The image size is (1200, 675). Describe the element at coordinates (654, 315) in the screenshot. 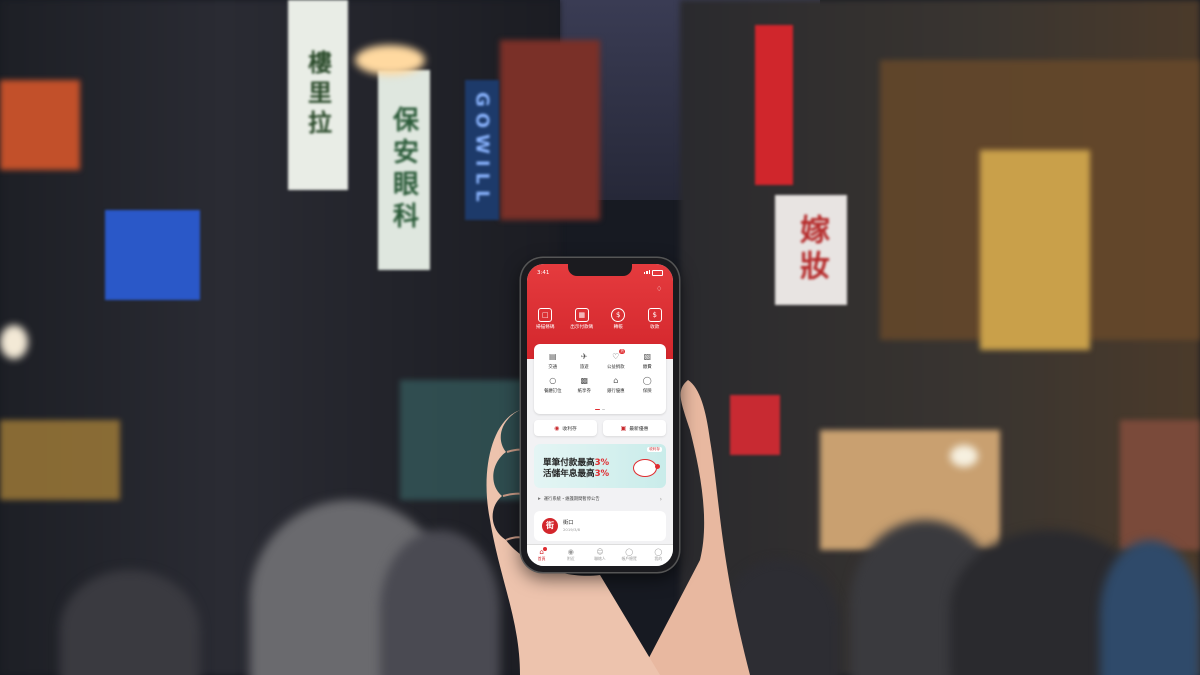

I see `receive-money-icon: $` at that location.